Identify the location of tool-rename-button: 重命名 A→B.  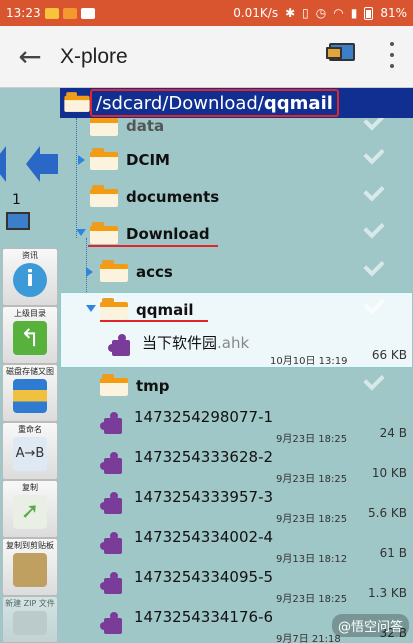
(30, 451).